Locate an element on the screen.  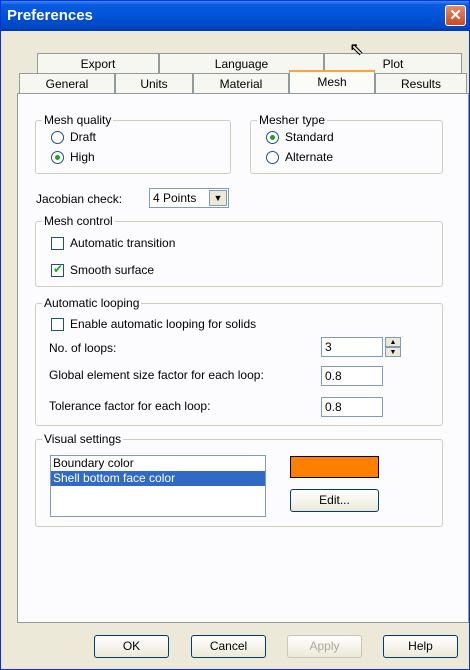
global-factor-input: 0.8 is located at coordinates (352, 376).